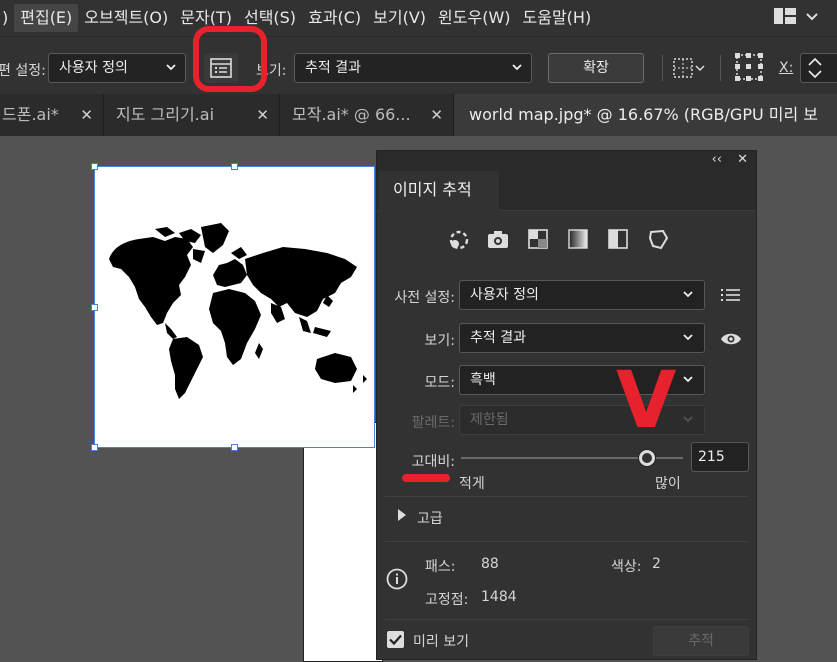  What do you see at coordinates (433, 462) in the screenshot?
I see `threshold-label: 고대비:` at bounding box center [433, 462].